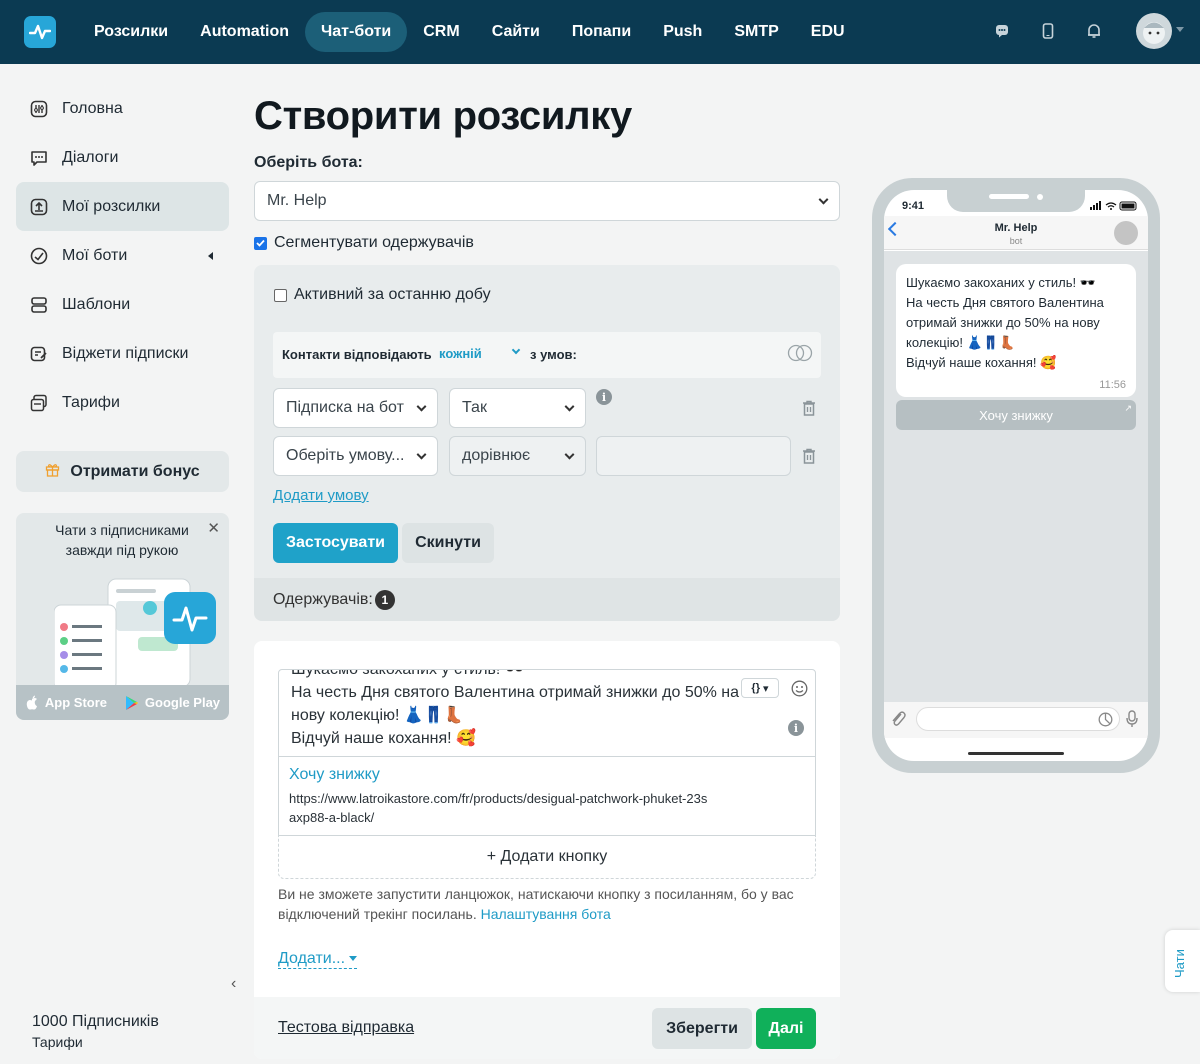 The height and width of the screenshot is (1064, 1200). Describe the element at coordinates (1128, 408) in the screenshot. I see `external-link-icon: ↗` at that location.